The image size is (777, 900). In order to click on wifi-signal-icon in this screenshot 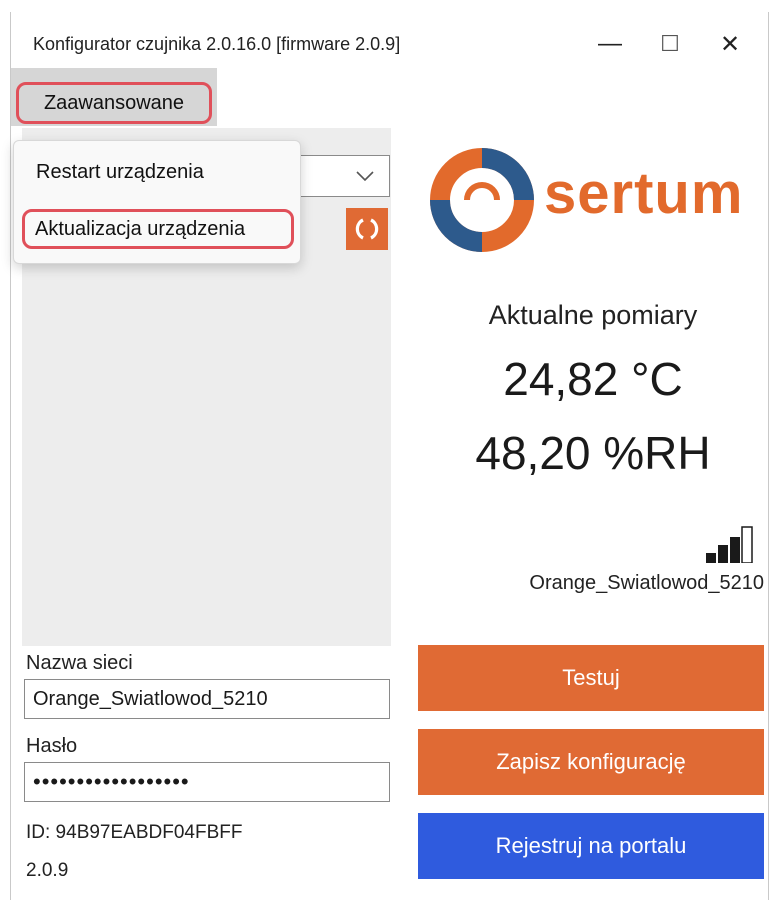, I will do `click(729, 544)`.